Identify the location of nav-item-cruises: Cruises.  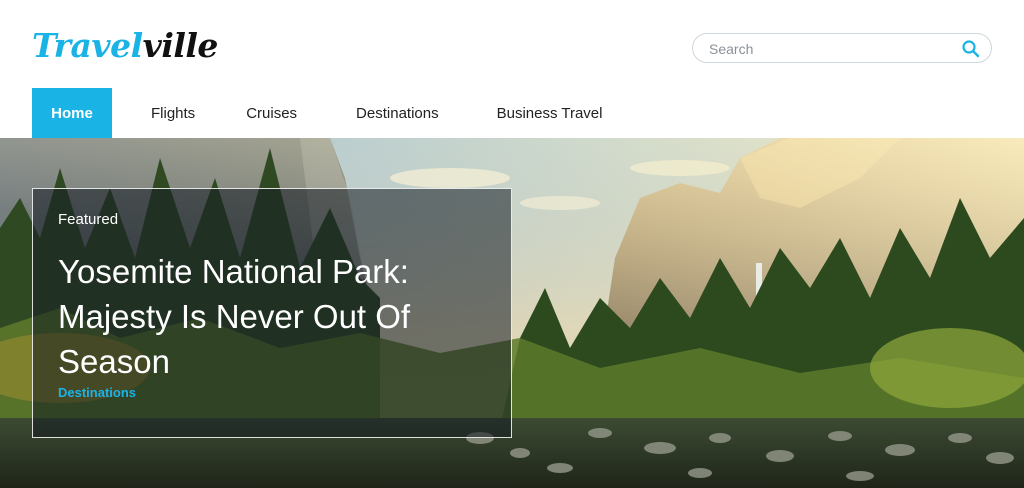
(271, 113).